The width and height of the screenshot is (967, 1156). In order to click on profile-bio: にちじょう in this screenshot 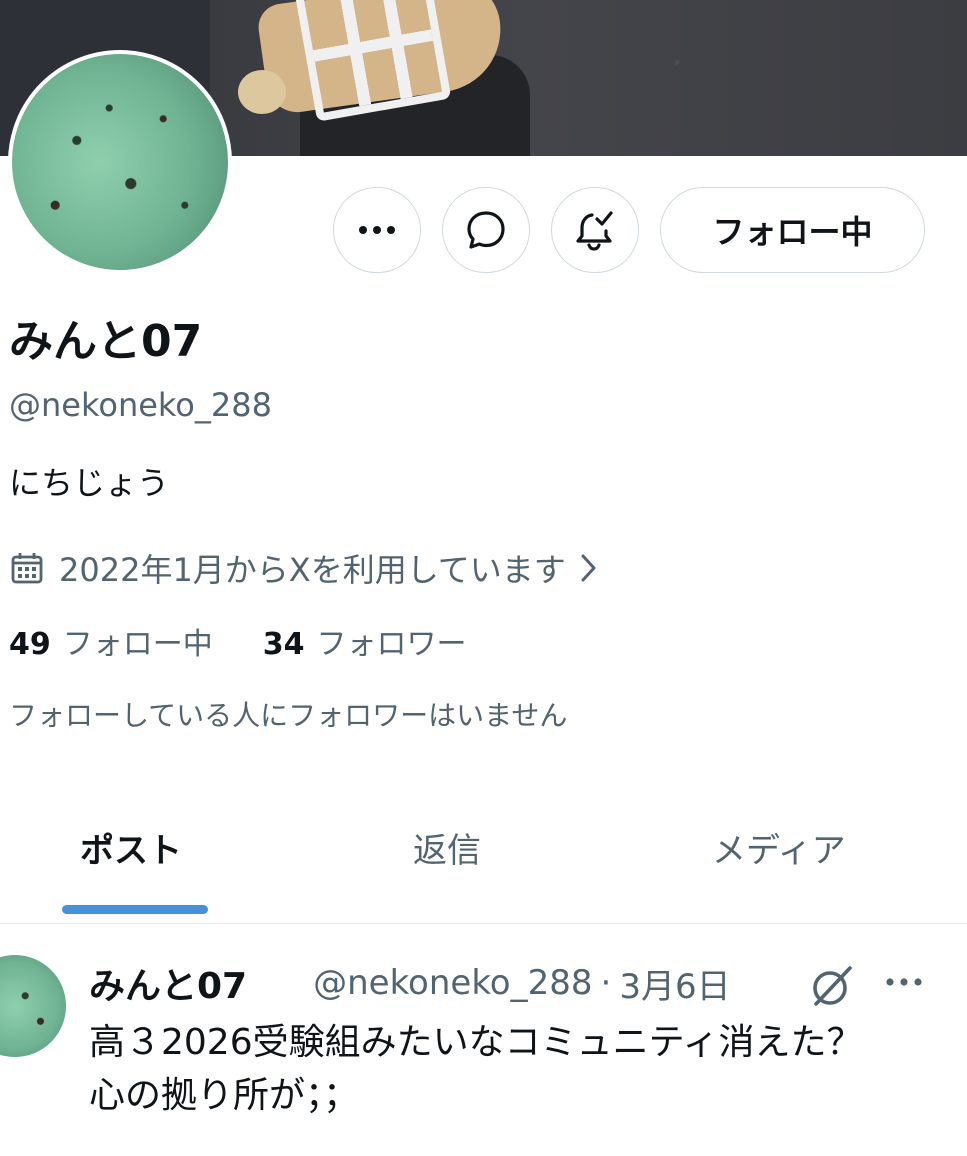, I will do `click(89, 483)`.